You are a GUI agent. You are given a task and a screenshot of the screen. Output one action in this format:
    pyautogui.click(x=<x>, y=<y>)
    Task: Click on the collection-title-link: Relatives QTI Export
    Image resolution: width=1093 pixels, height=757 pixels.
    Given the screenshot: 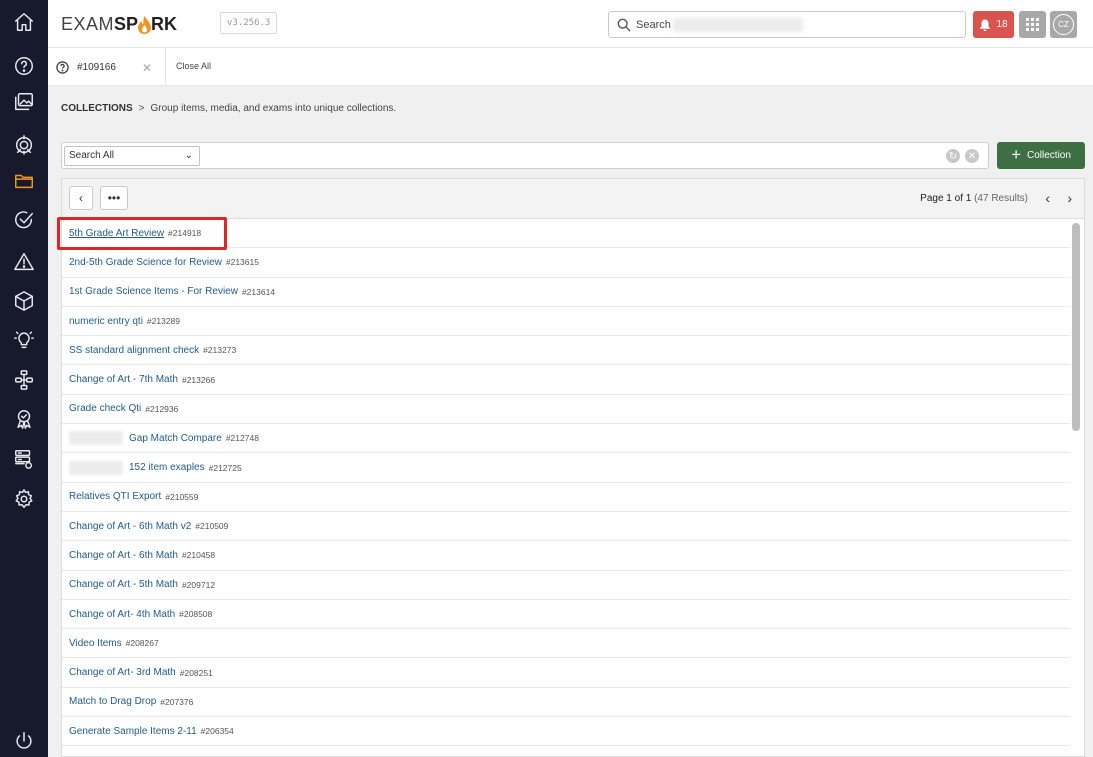 What is the action you would take?
    pyautogui.click(x=115, y=496)
    